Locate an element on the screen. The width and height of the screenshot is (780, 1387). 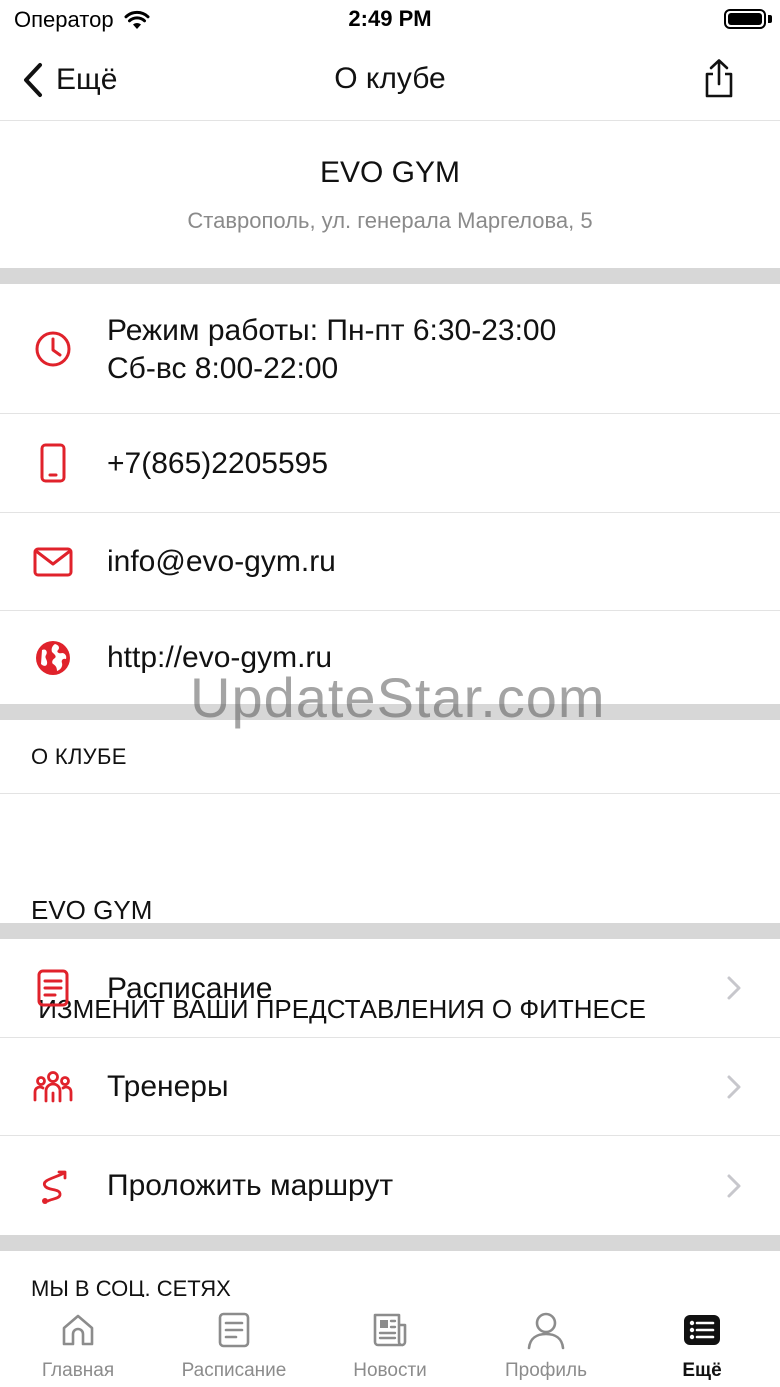
club-name: EVO GYM is located at coordinates (390, 172).